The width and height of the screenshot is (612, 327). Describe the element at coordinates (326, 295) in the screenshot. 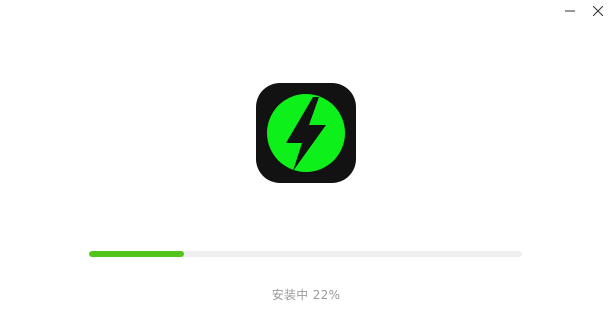

I see `status-percent: 22%` at that location.